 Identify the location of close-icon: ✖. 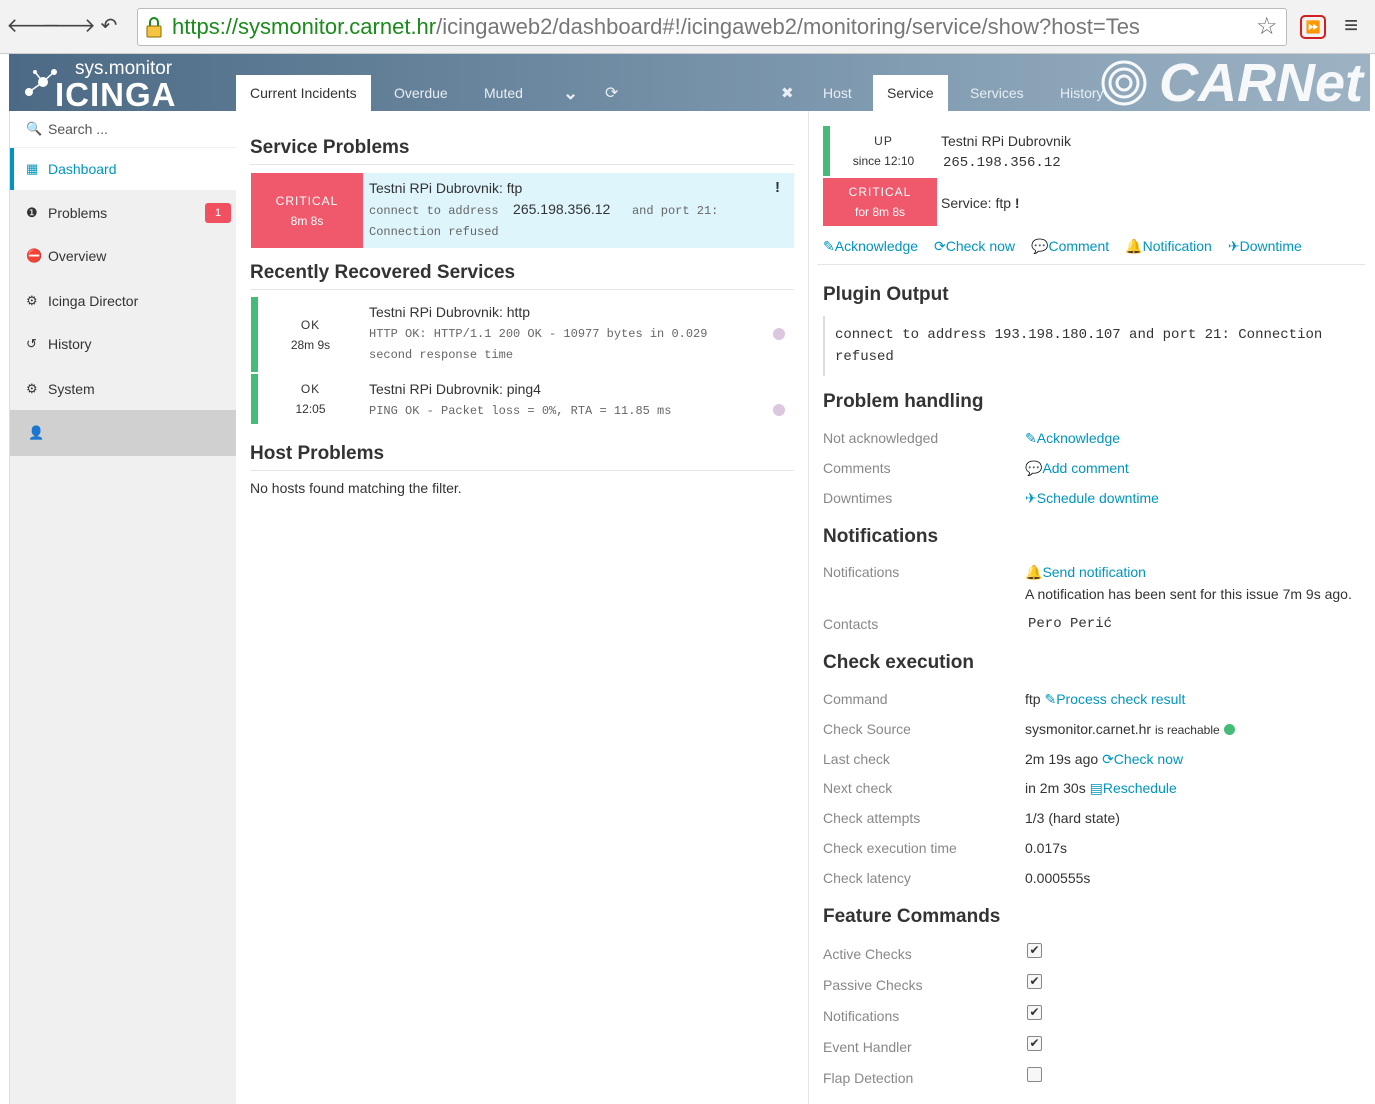
(787, 93).